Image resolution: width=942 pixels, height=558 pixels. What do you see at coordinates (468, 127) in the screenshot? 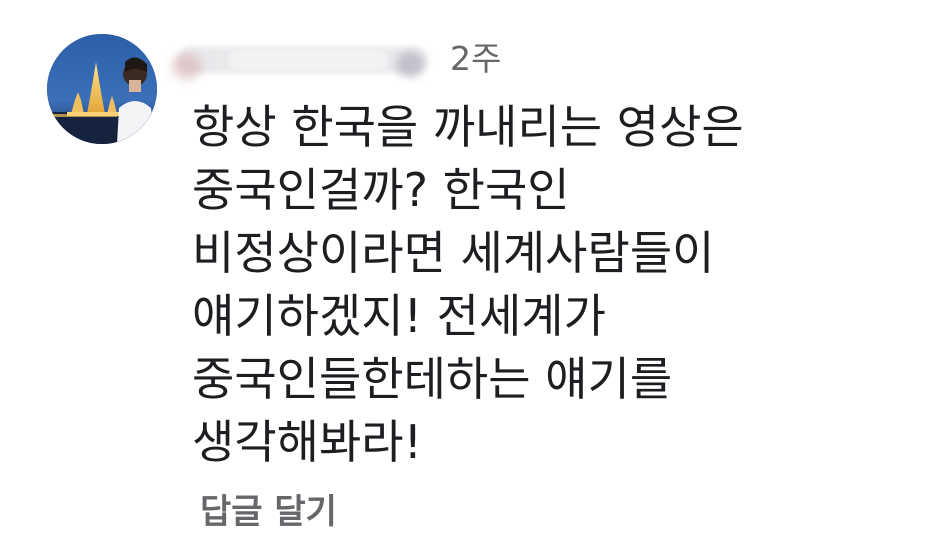
I see `comment-line: 항상 한국을 까내리는 영상은` at bounding box center [468, 127].